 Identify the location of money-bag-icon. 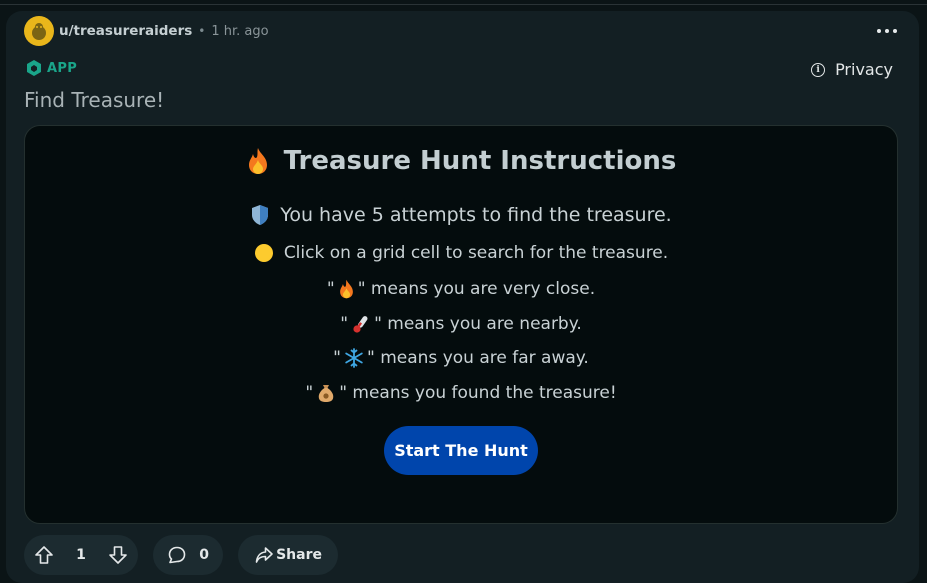
(326, 393).